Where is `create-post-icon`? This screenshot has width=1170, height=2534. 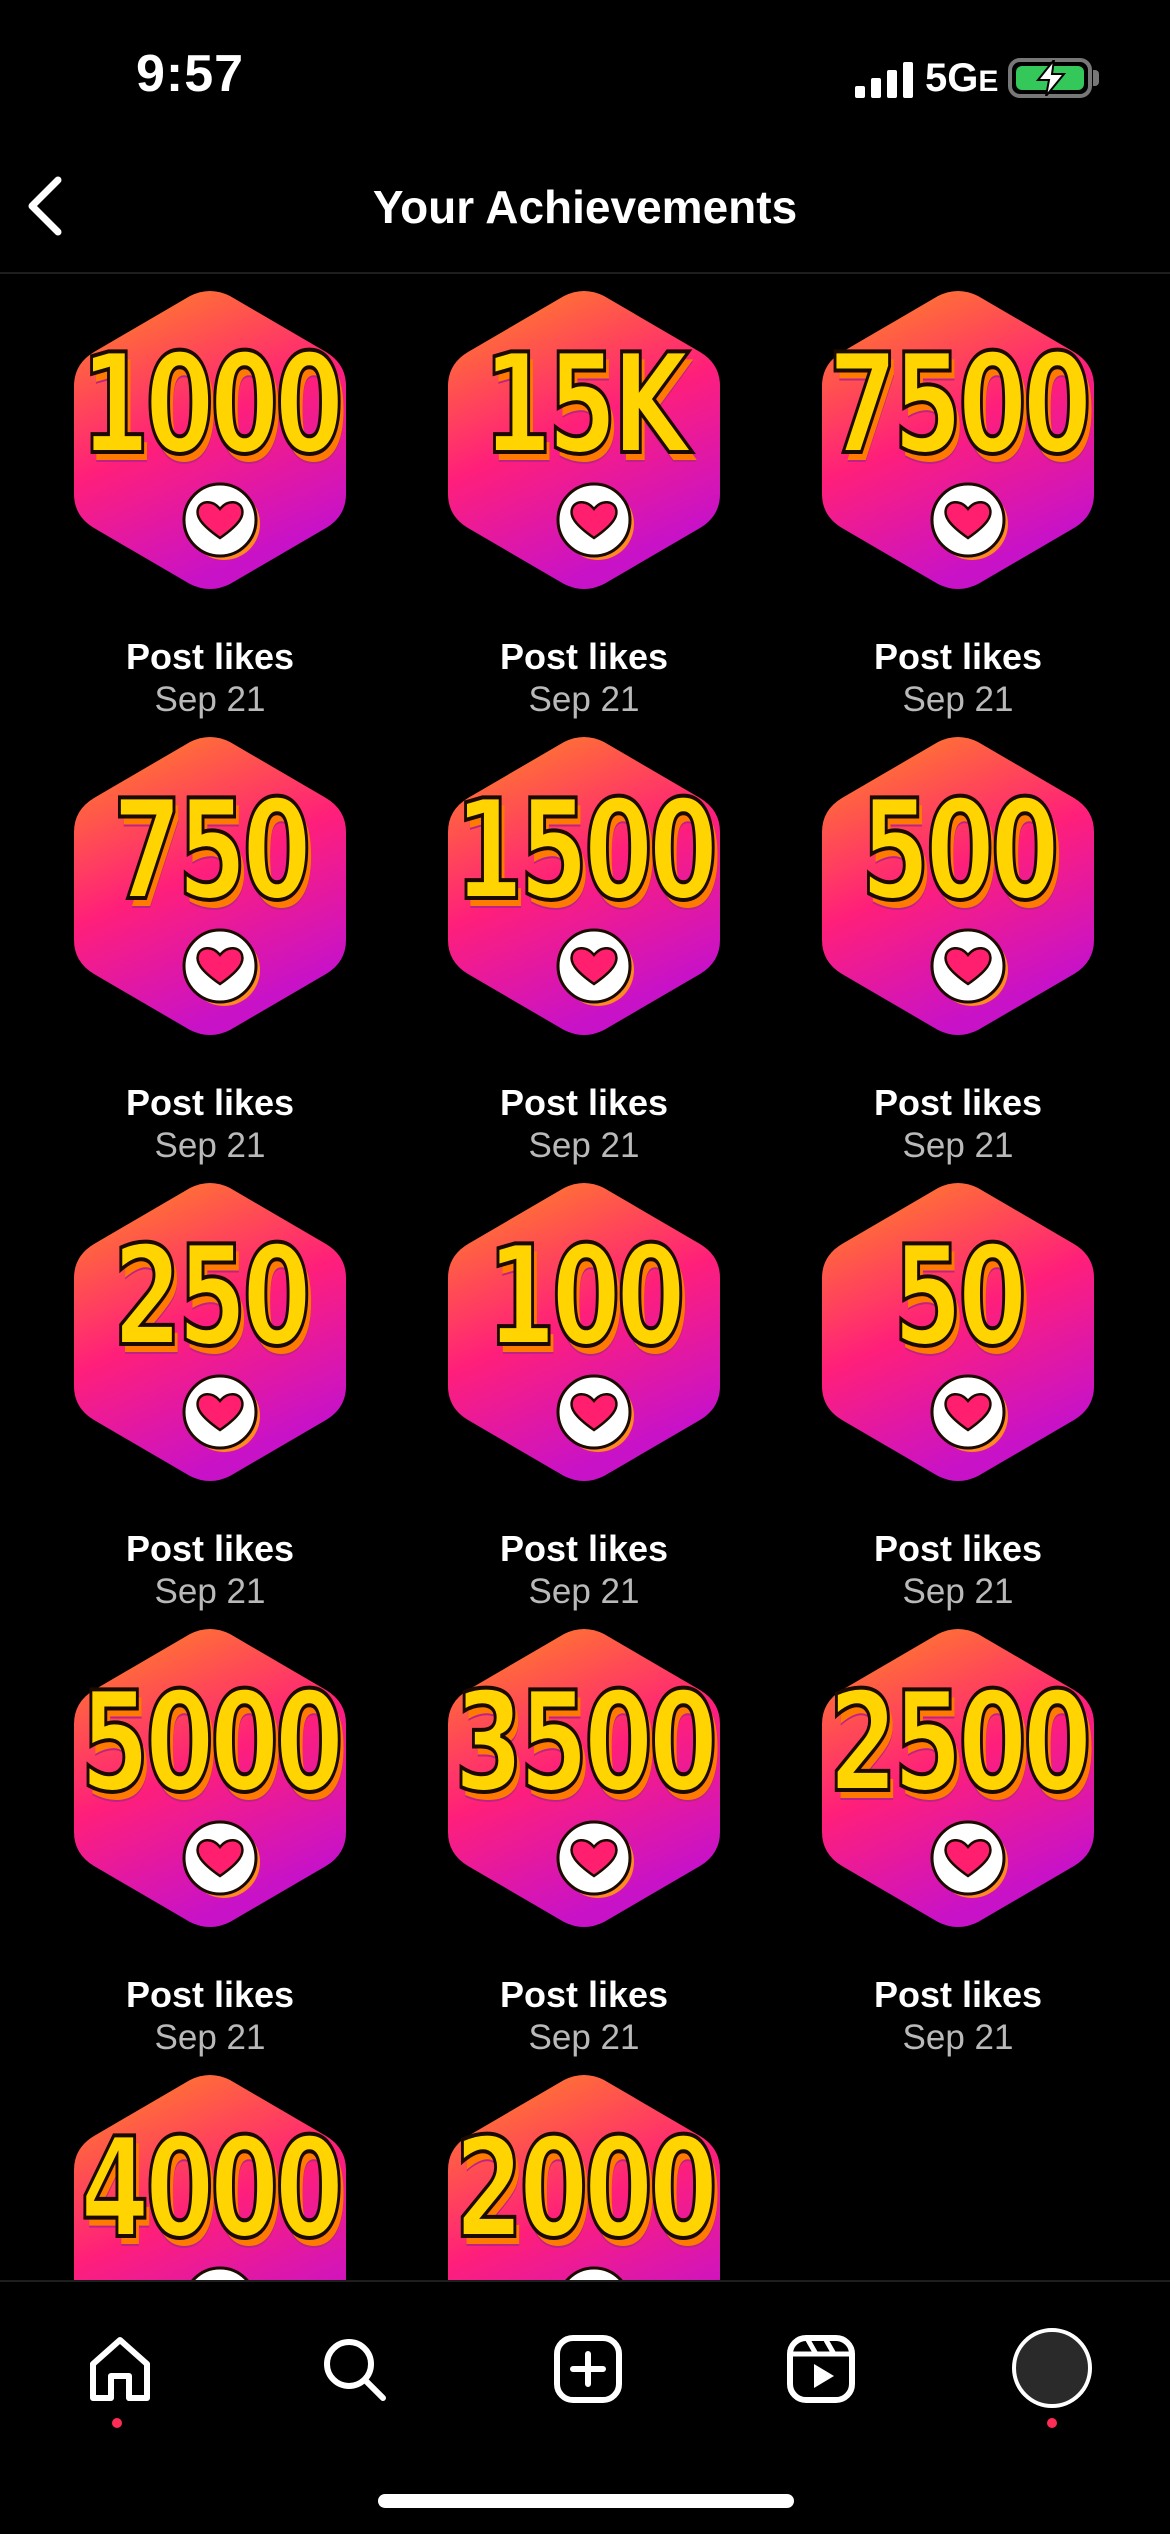
create-post-icon is located at coordinates (588, 2369).